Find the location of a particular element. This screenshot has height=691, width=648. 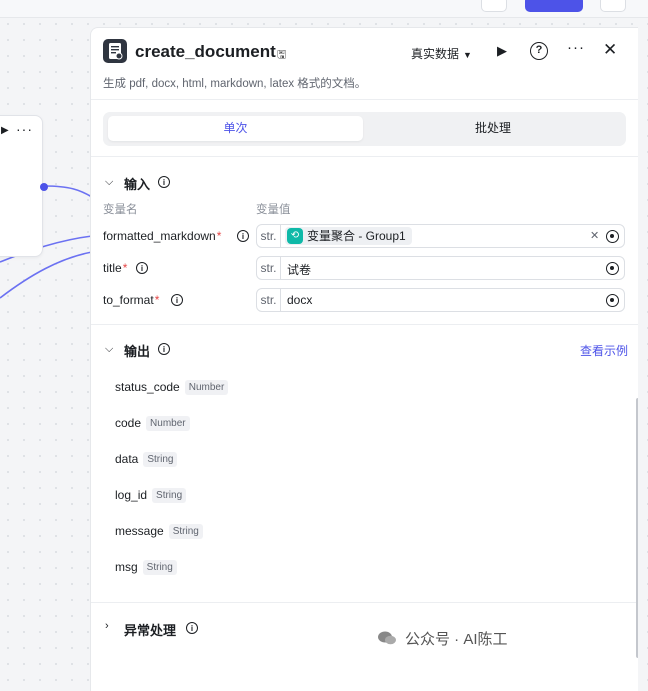

input-value-title: str. 试卷 is located at coordinates (440, 268).